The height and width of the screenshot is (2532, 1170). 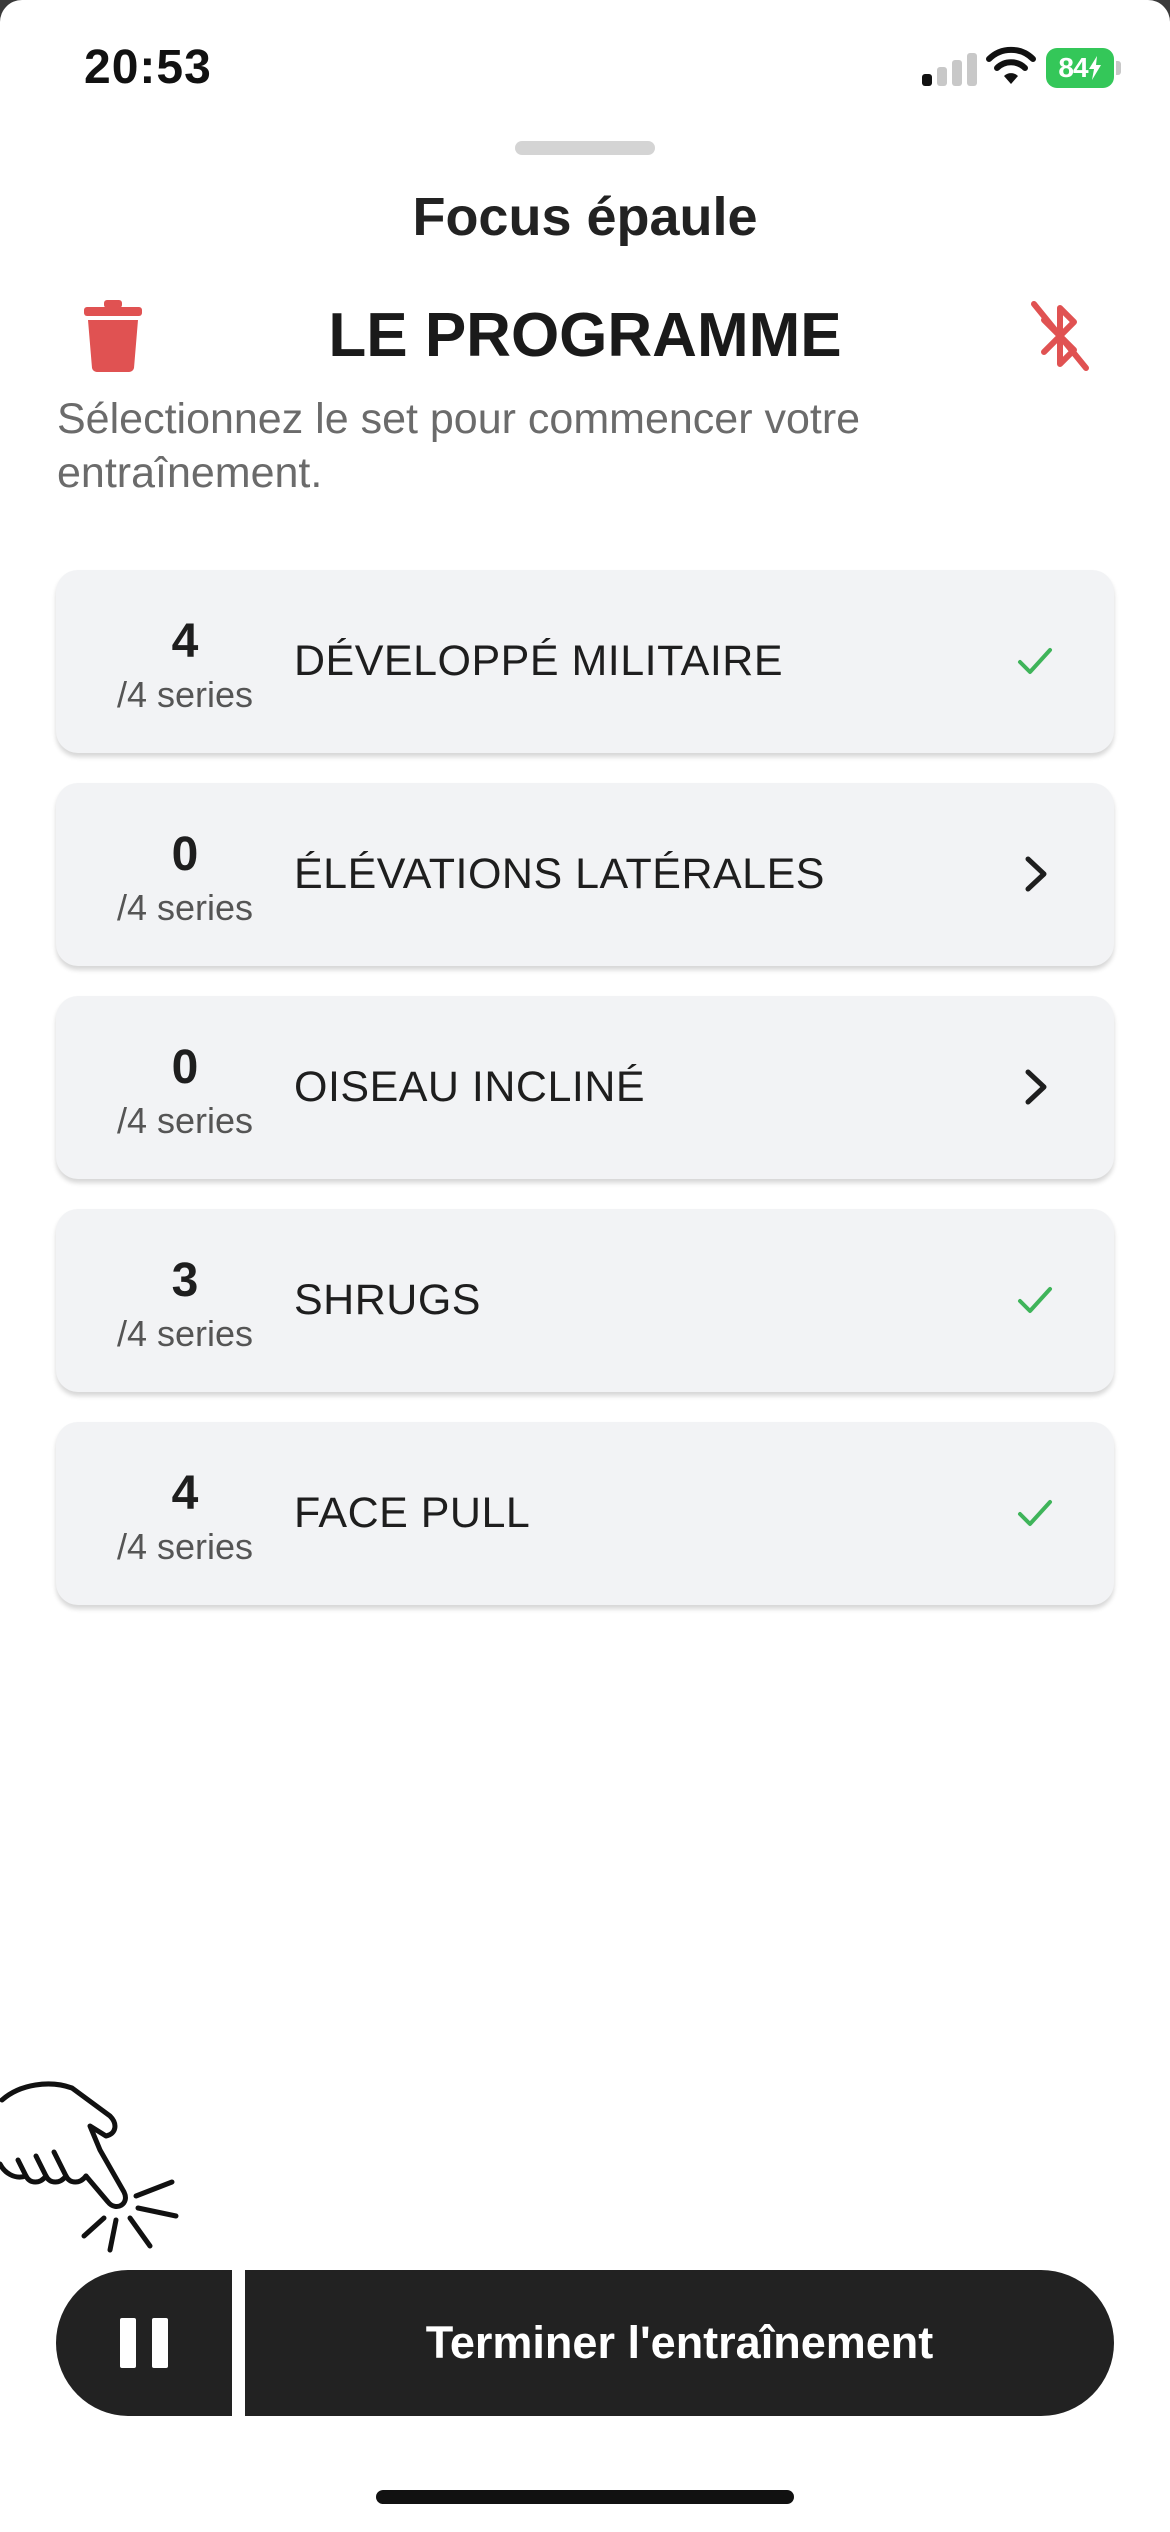 I want to click on exercise-card: 0 /4 series OISEAU INCLINÉ, so click(x=585, y=1087).